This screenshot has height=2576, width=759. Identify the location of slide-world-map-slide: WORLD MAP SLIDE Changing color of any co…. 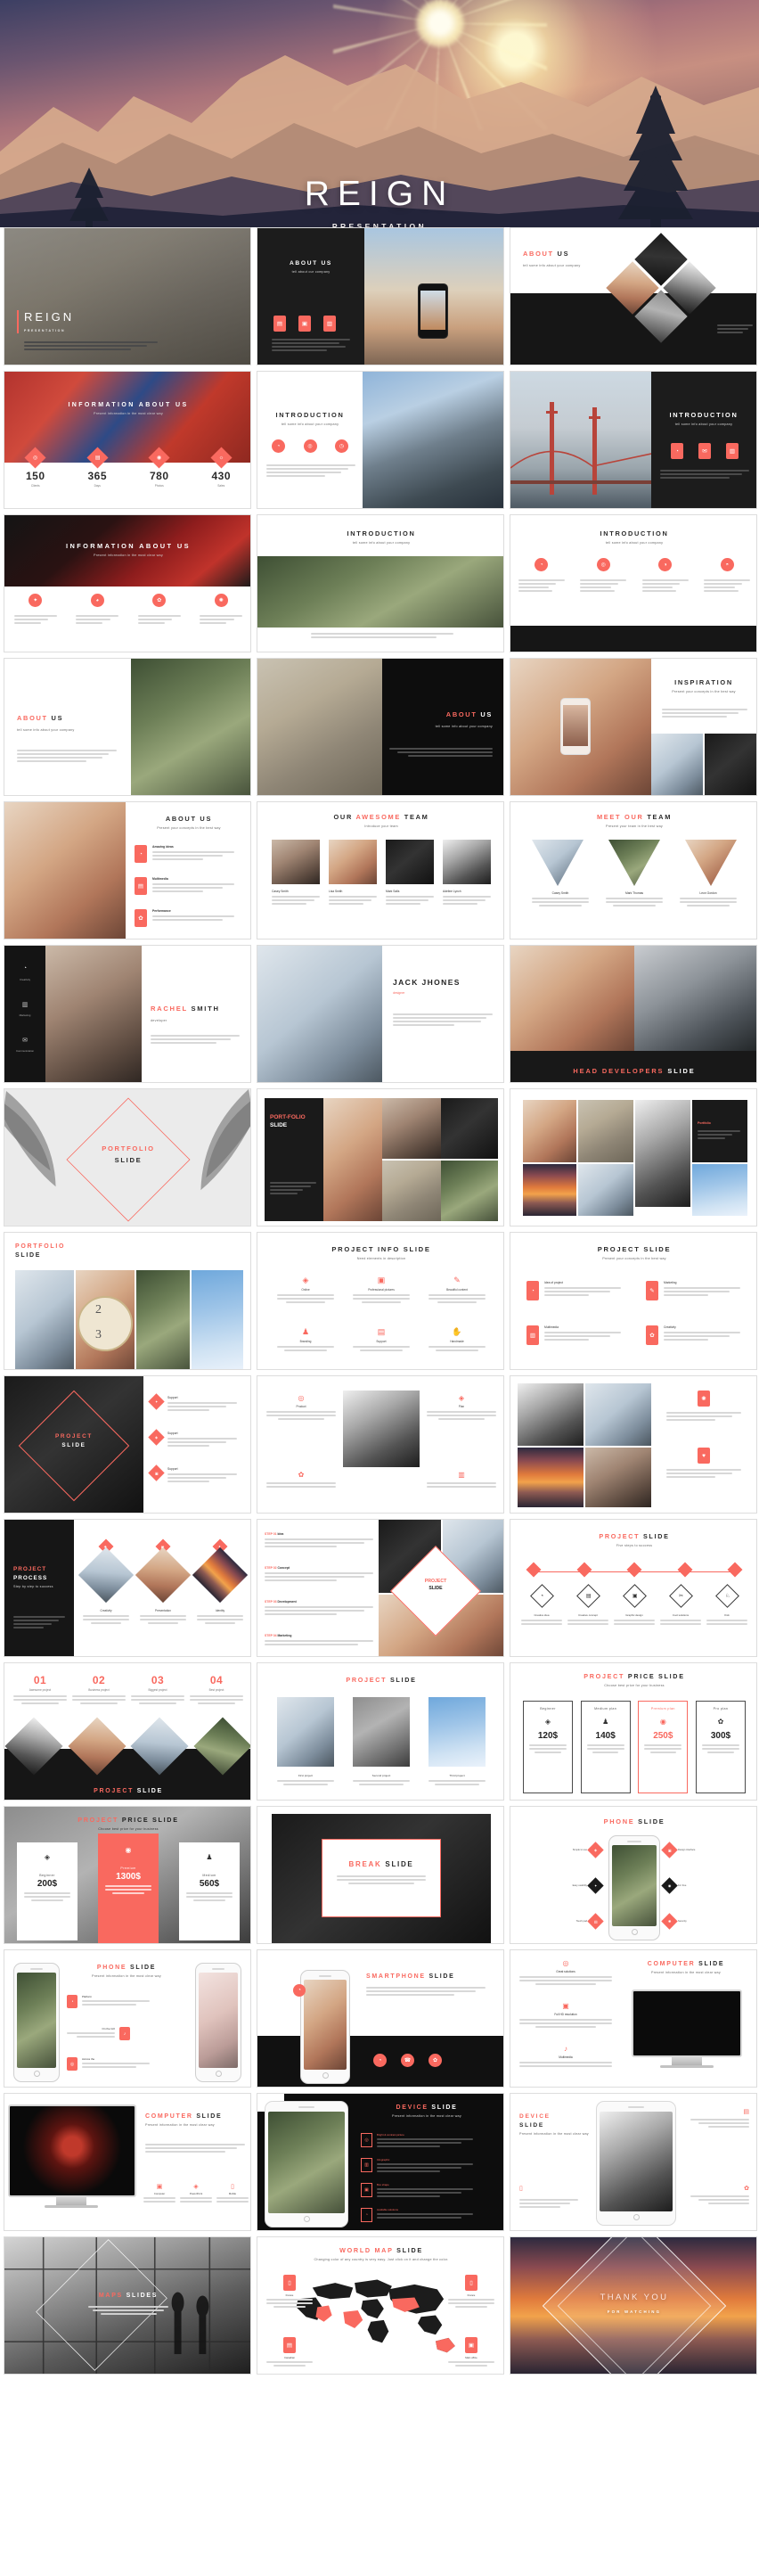
(380, 2305).